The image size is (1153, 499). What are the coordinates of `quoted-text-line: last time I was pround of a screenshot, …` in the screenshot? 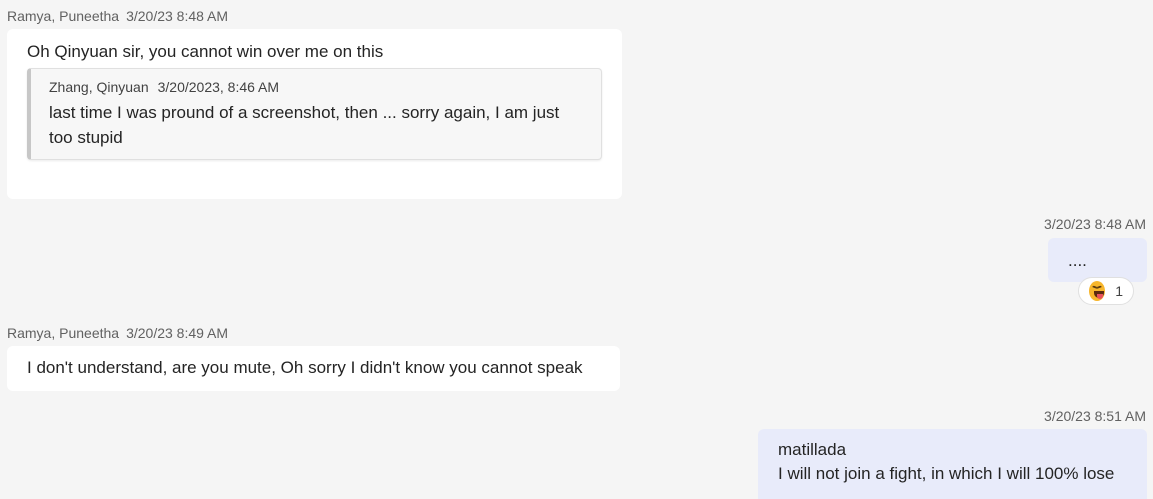 It's located at (304, 112).